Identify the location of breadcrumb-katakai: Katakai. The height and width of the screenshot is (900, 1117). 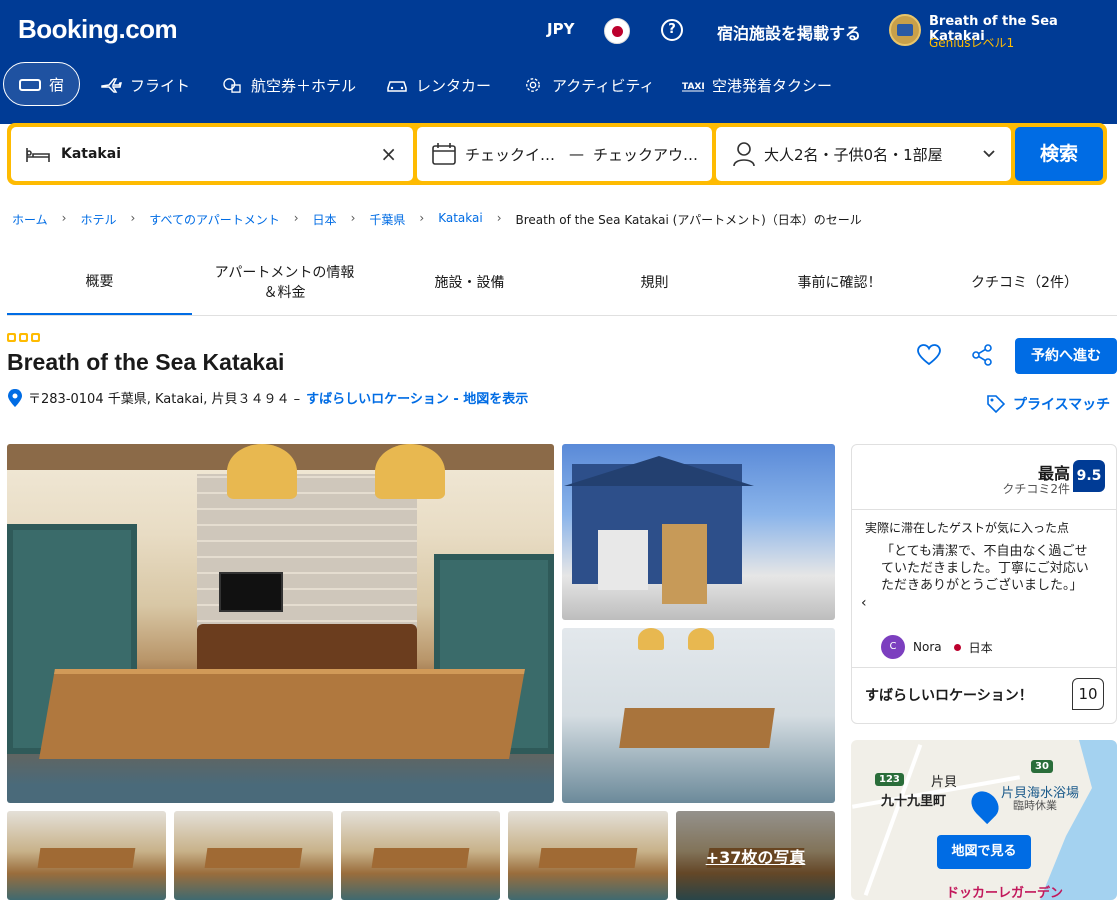
(460, 219).